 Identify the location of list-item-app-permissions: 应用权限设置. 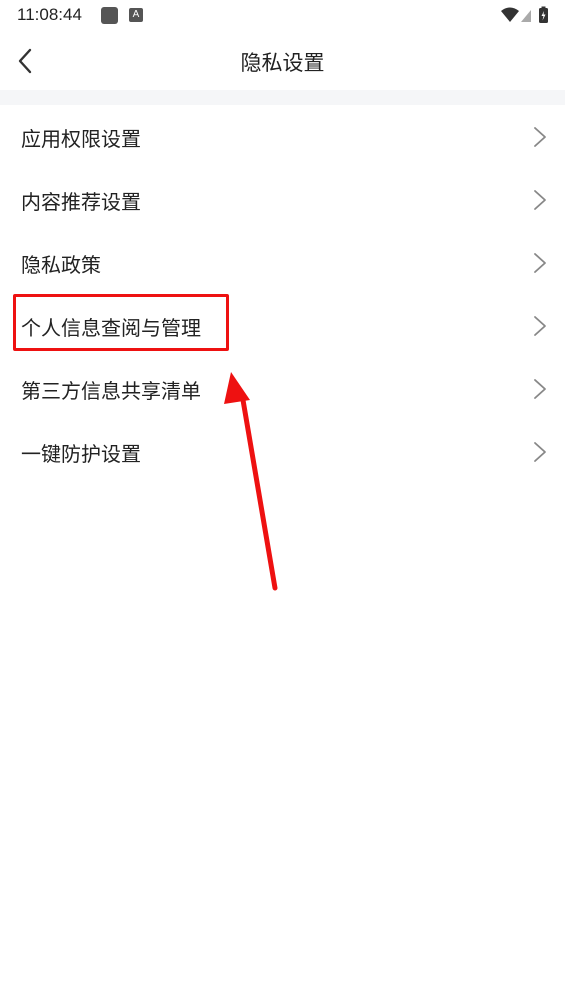
(282, 136).